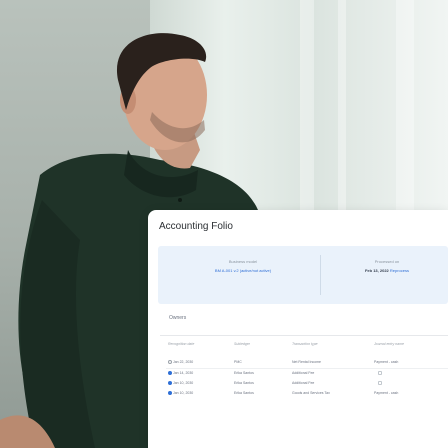 Image resolution: width=448 pixels, height=448 pixels. What do you see at coordinates (331, 349) in the screenshot?
I see `column-transaction-type: Transaction type` at bounding box center [331, 349].